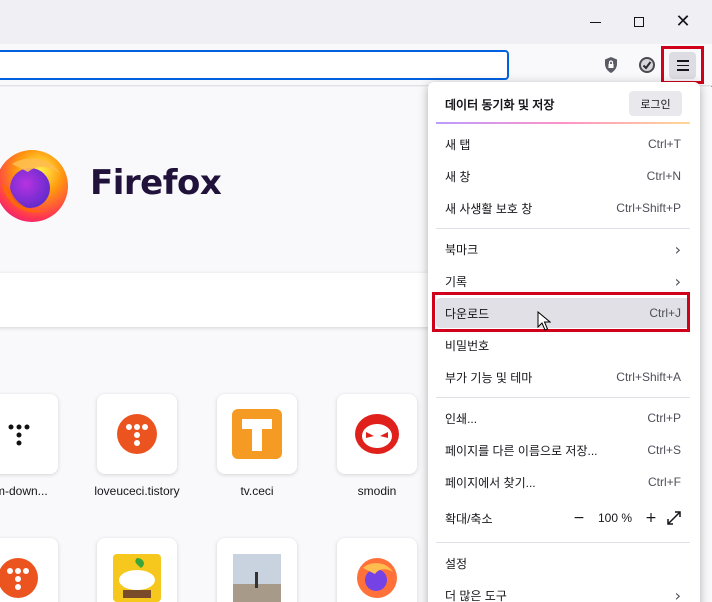  Describe the element at coordinates (544, 321) in the screenshot. I see `mouse-cursor-icon` at that location.